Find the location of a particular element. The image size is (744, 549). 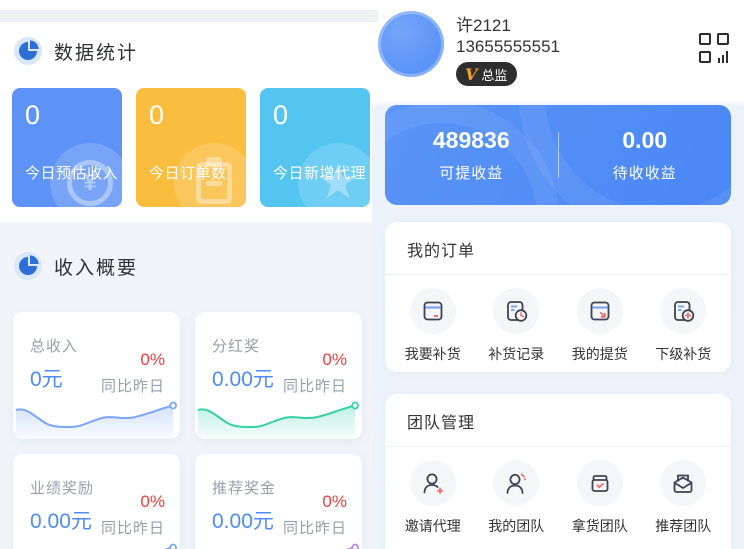

menu-item-purchase-team: 拿货团队 is located at coordinates (600, 498).